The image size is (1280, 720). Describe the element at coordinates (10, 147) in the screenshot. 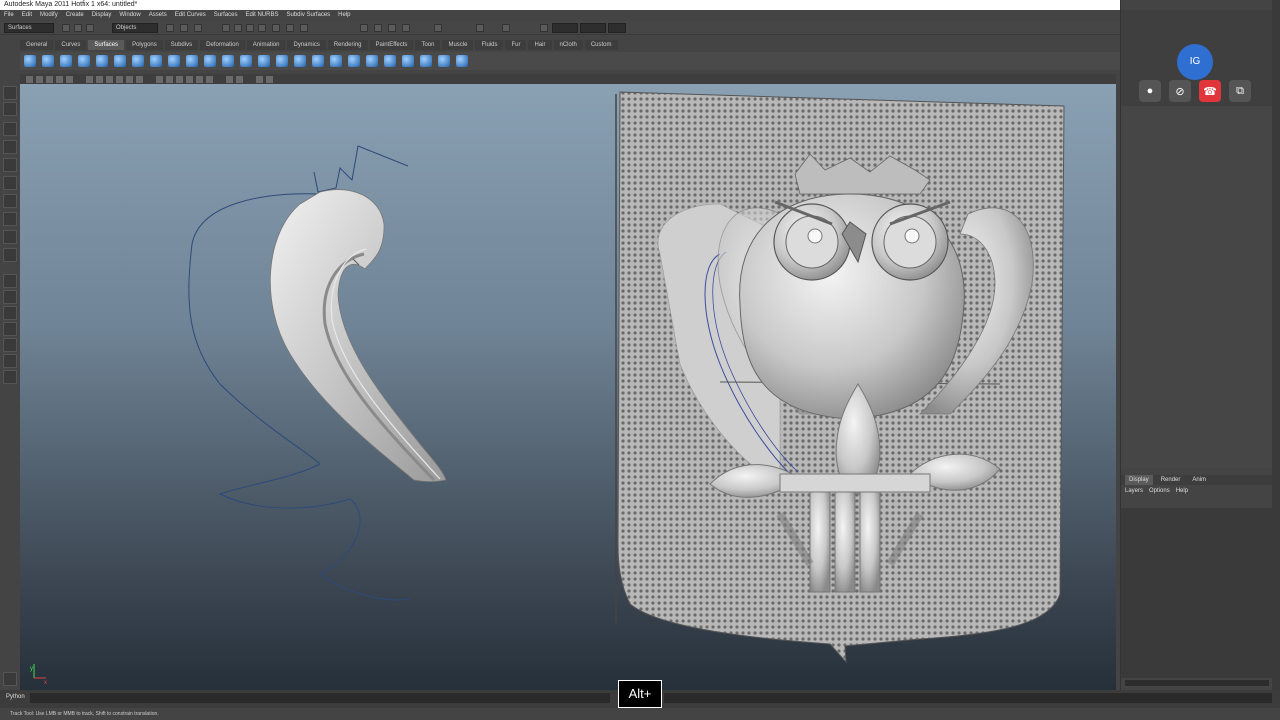

I see `move-tool-icon` at that location.